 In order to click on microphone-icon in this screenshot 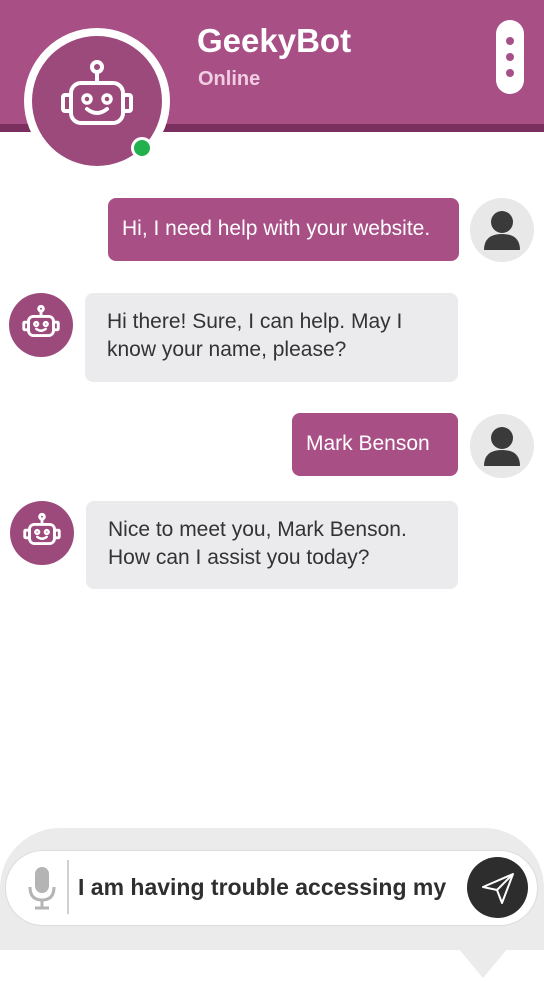, I will do `click(42, 888)`.